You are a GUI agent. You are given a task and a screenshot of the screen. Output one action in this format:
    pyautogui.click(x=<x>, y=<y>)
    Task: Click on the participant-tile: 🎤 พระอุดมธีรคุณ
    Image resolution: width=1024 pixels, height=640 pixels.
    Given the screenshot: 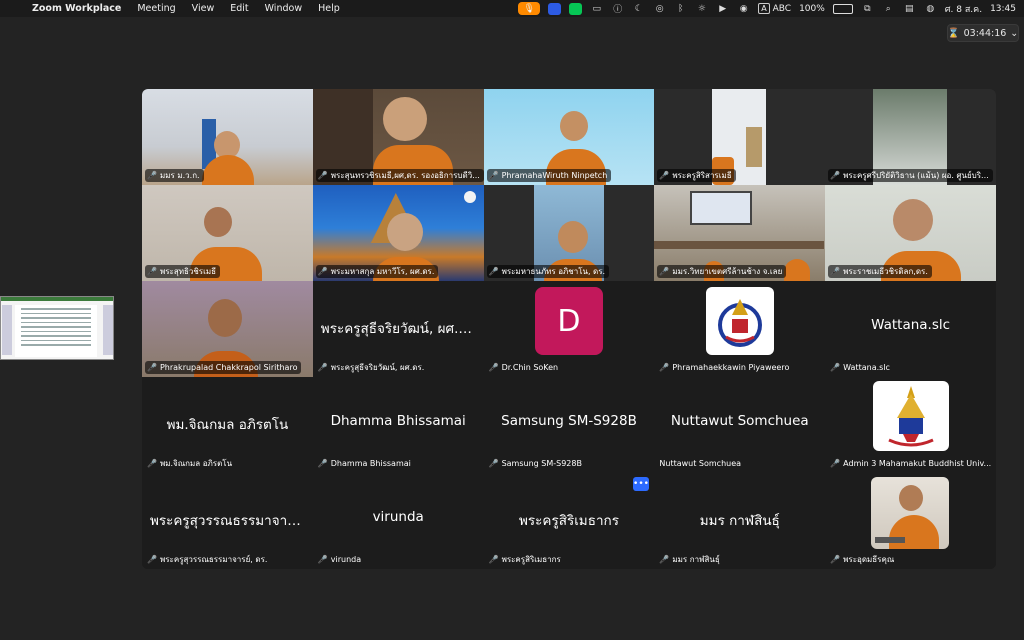 What is the action you would take?
    pyautogui.click(x=910, y=521)
    